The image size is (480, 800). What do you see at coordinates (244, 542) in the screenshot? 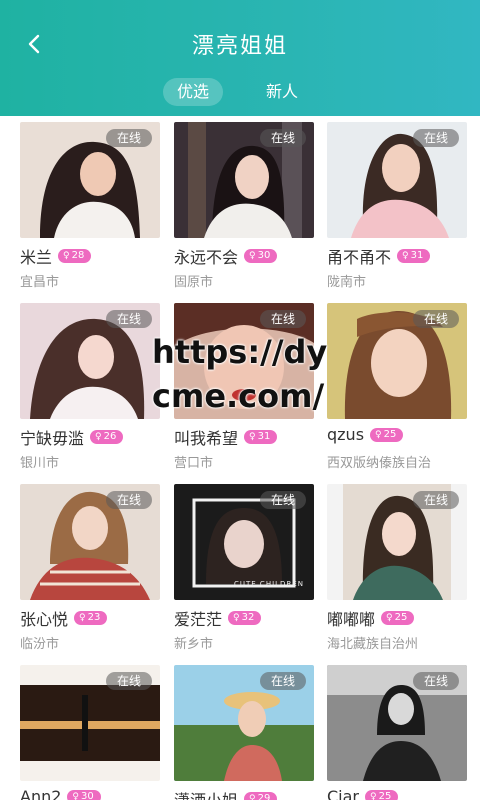
I see `profile-photo: 在线 CUTE CHILDREN` at bounding box center [244, 542].